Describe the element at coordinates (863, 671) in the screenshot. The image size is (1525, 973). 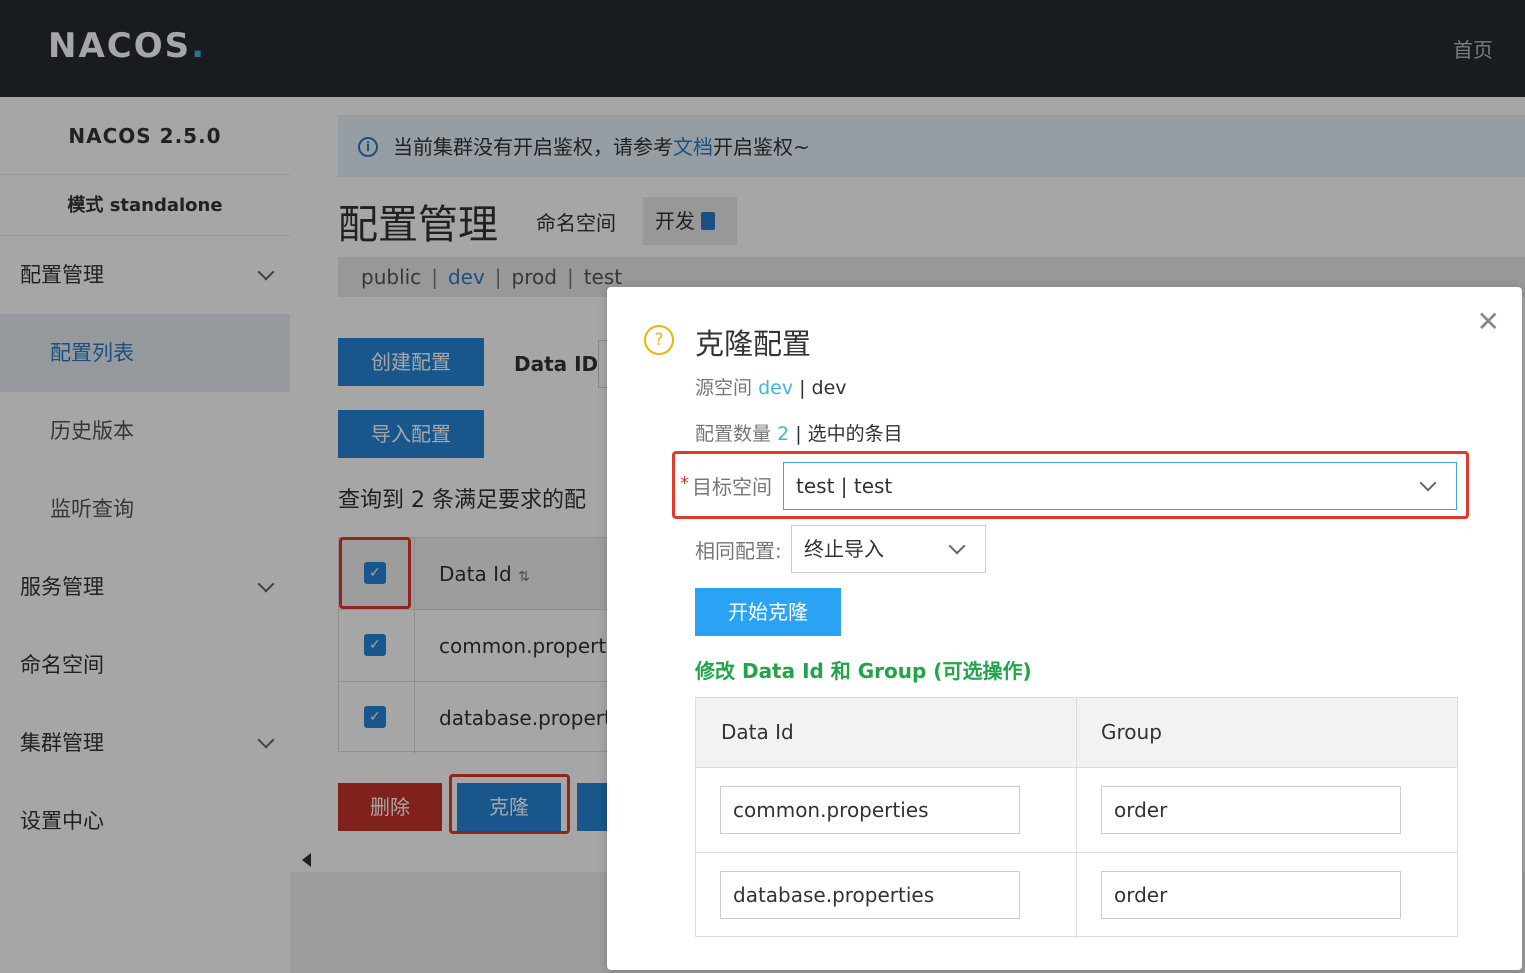
I see `modify-section-title: 修改 Data Id 和 Group (可选操作)` at that location.